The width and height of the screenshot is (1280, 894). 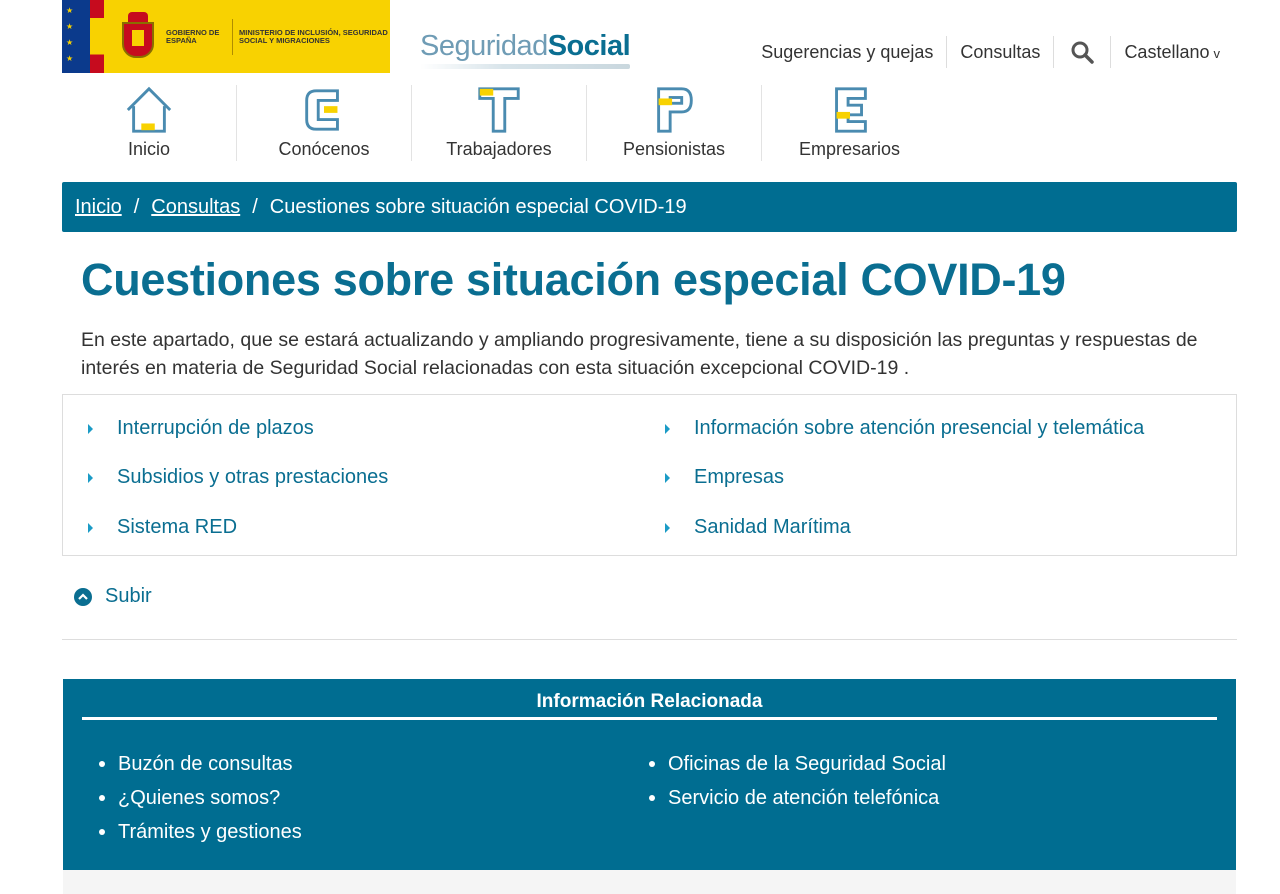 I want to click on seguridad-social-logo: SeguridadSocial, so click(x=525, y=49).